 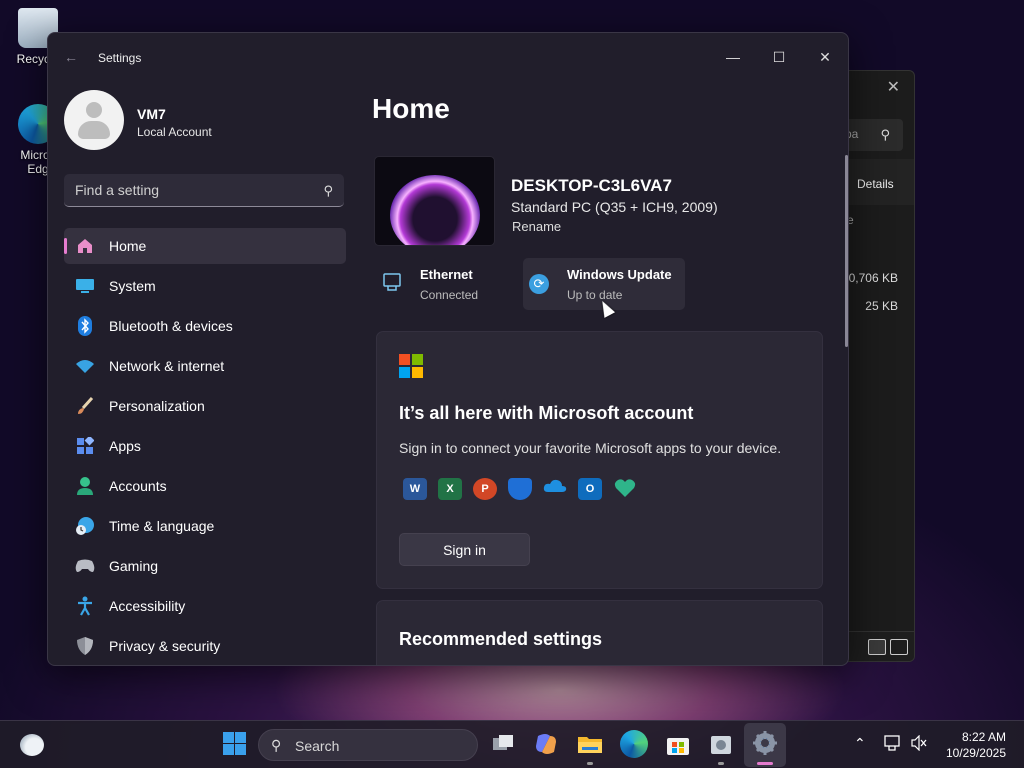 What do you see at coordinates (779, 57) in the screenshot?
I see `maximize-button: ☐` at bounding box center [779, 57].